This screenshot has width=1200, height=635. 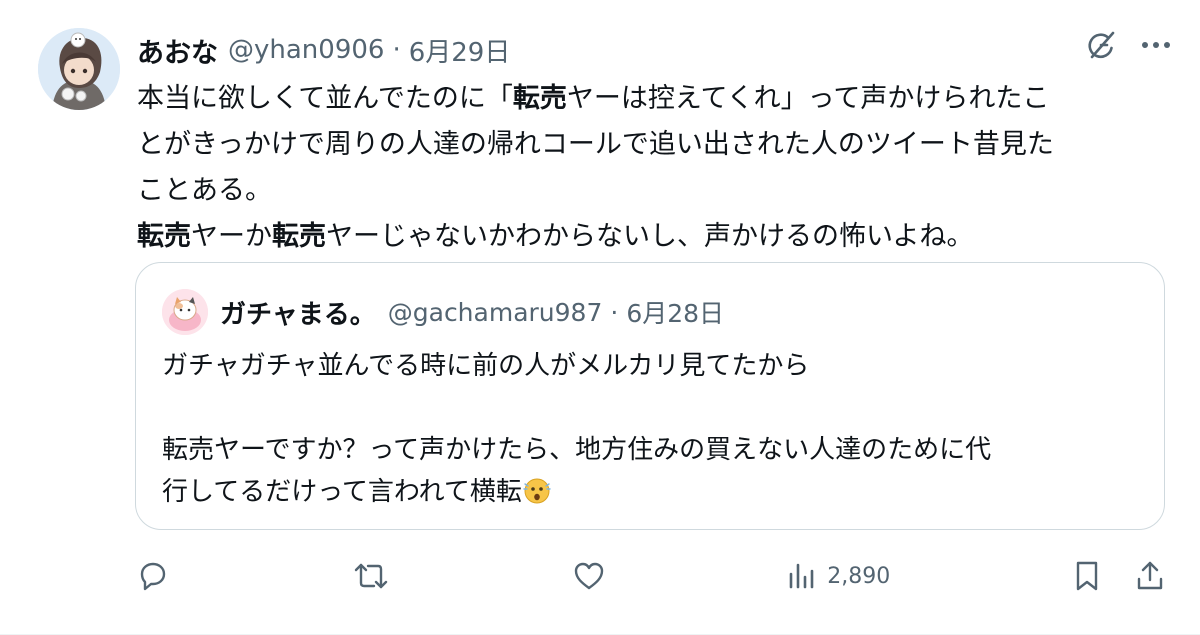 What do you see at coordinates (298, 312) in the screenshot?
I see `quoted-author-display-name: ガチャまる。` at bounding box center [298, 312].